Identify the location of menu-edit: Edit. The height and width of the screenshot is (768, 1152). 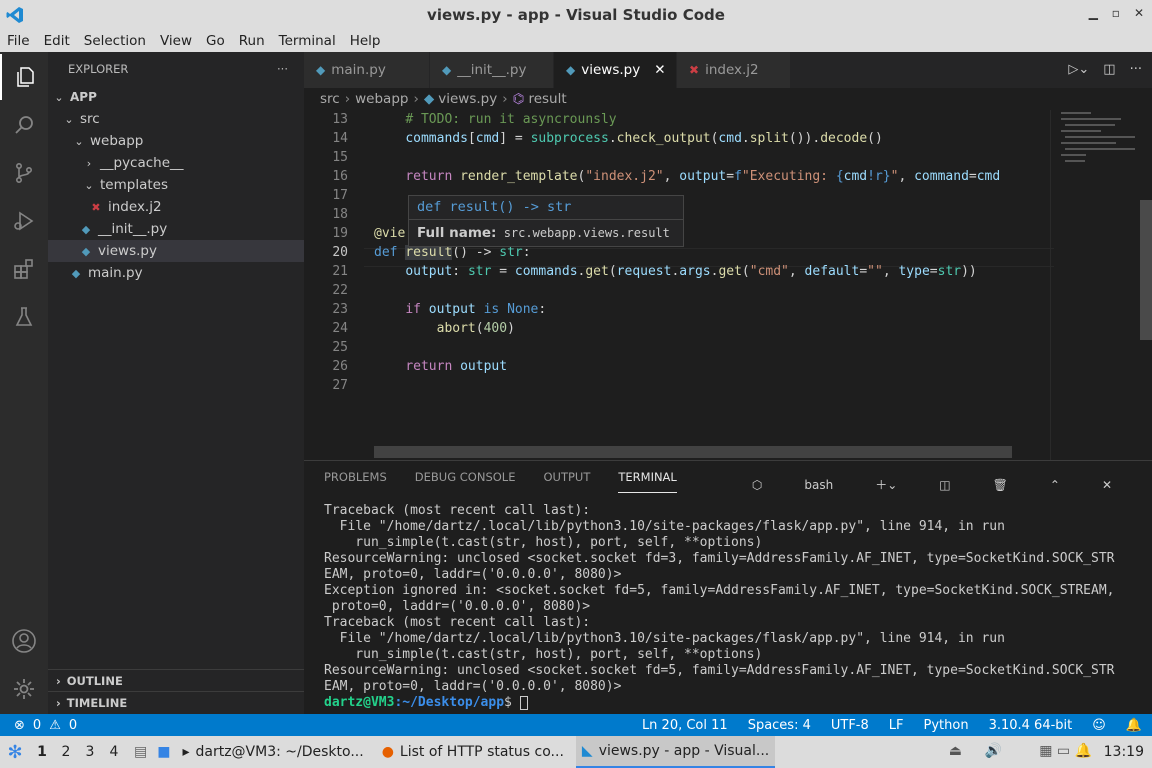
(57, 41).